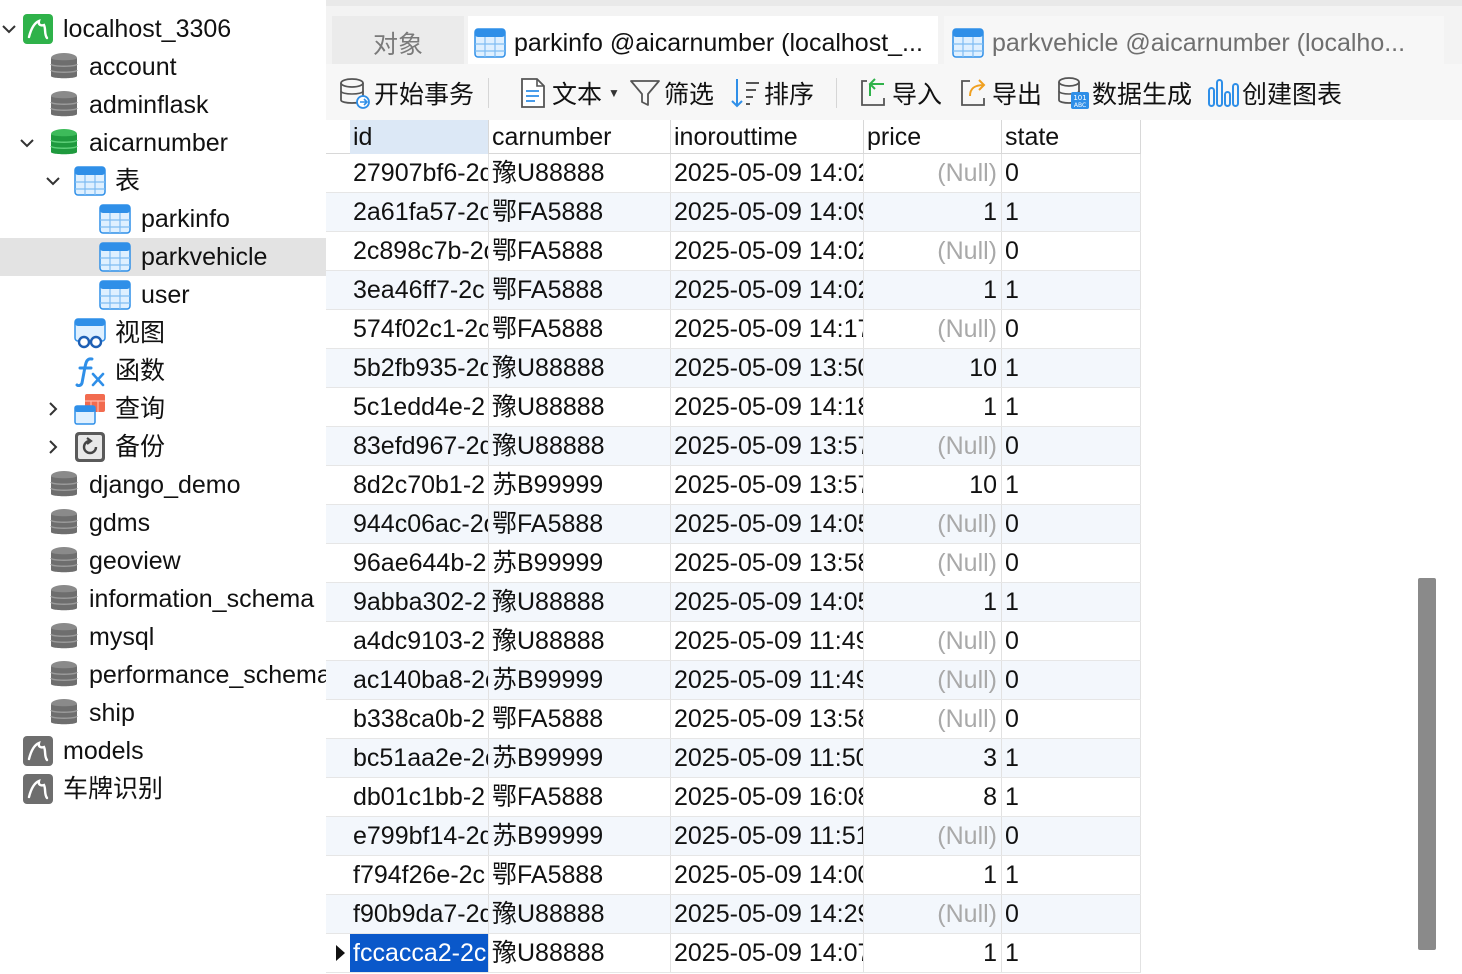 The image size is (1462, 974). I want to click on table-row: 9abba302-2 豫U88888 2025-05-09 14:05 1 1, so click(733, 602).